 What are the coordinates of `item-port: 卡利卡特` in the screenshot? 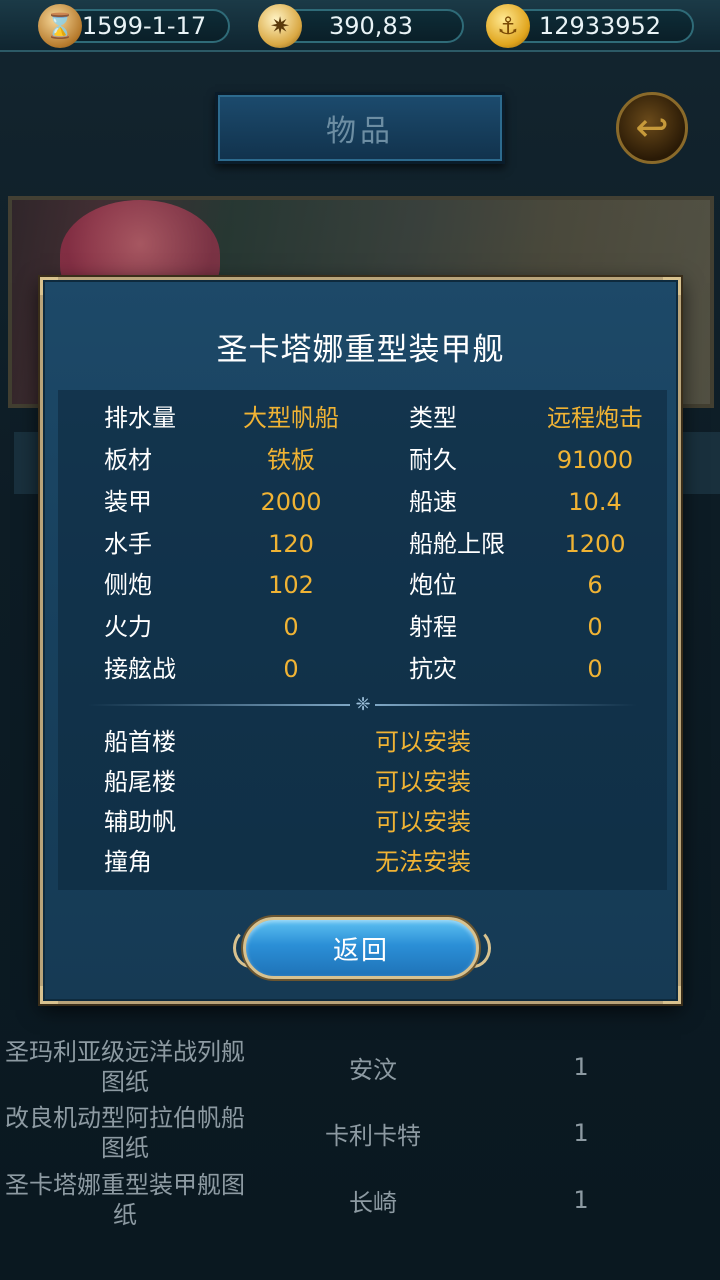 It's located at (373, 1135).